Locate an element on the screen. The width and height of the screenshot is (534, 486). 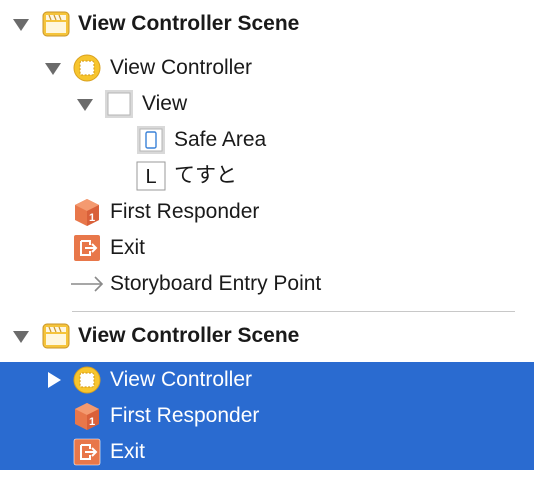
label-icon: L is located at coordinates (151, 176).